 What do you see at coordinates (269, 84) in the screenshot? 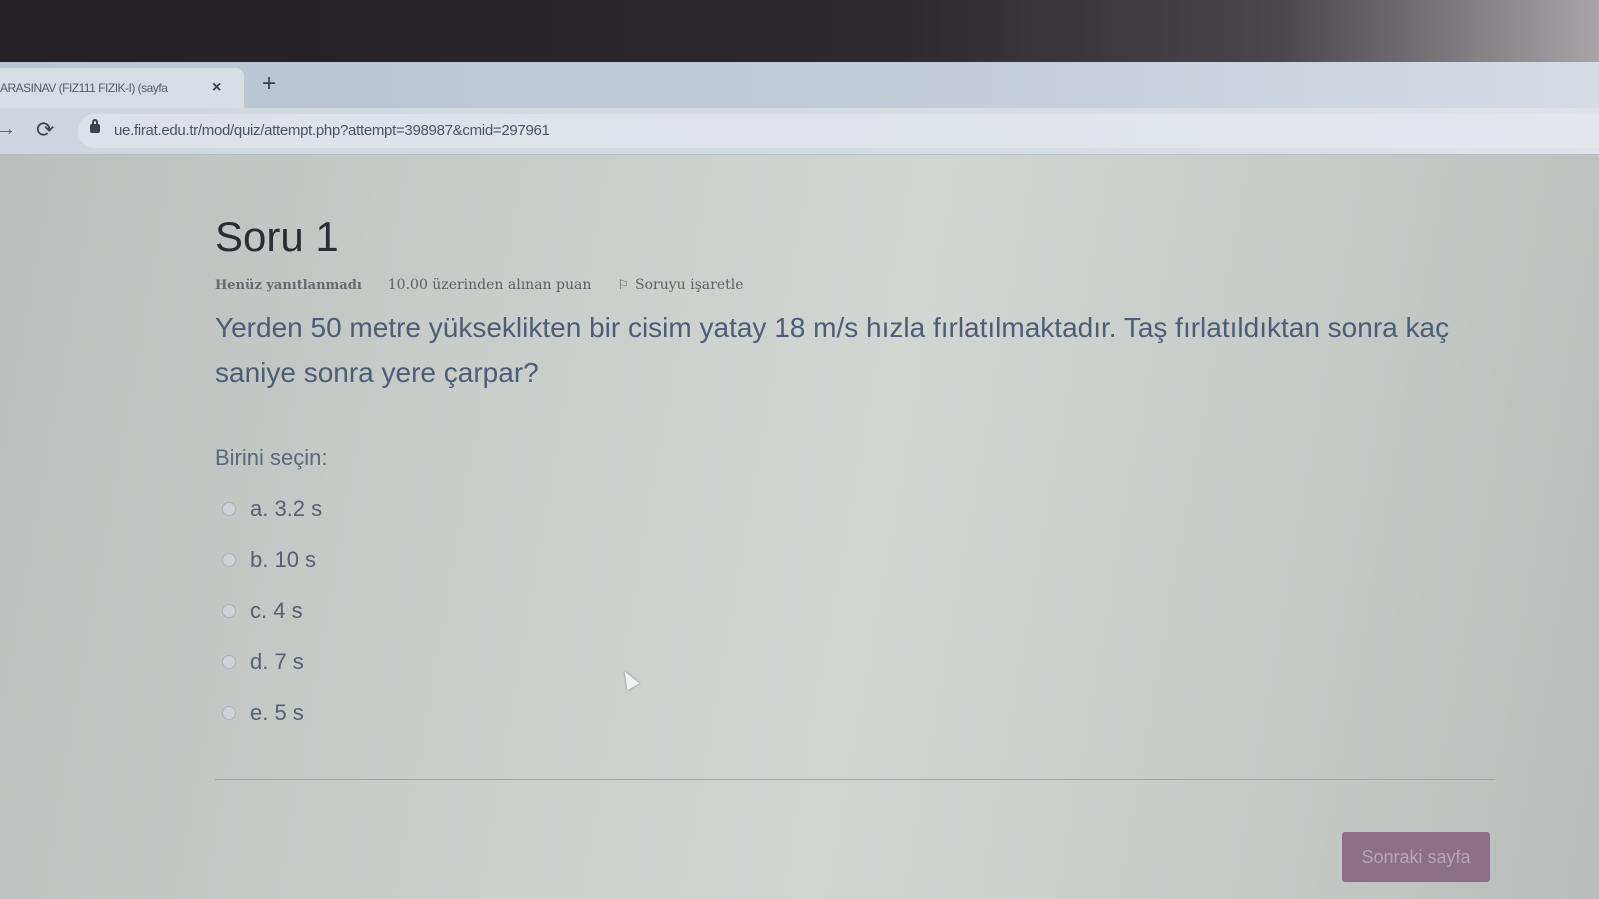
I see `new-tab-icon: +` at bounding box center [269, 84].